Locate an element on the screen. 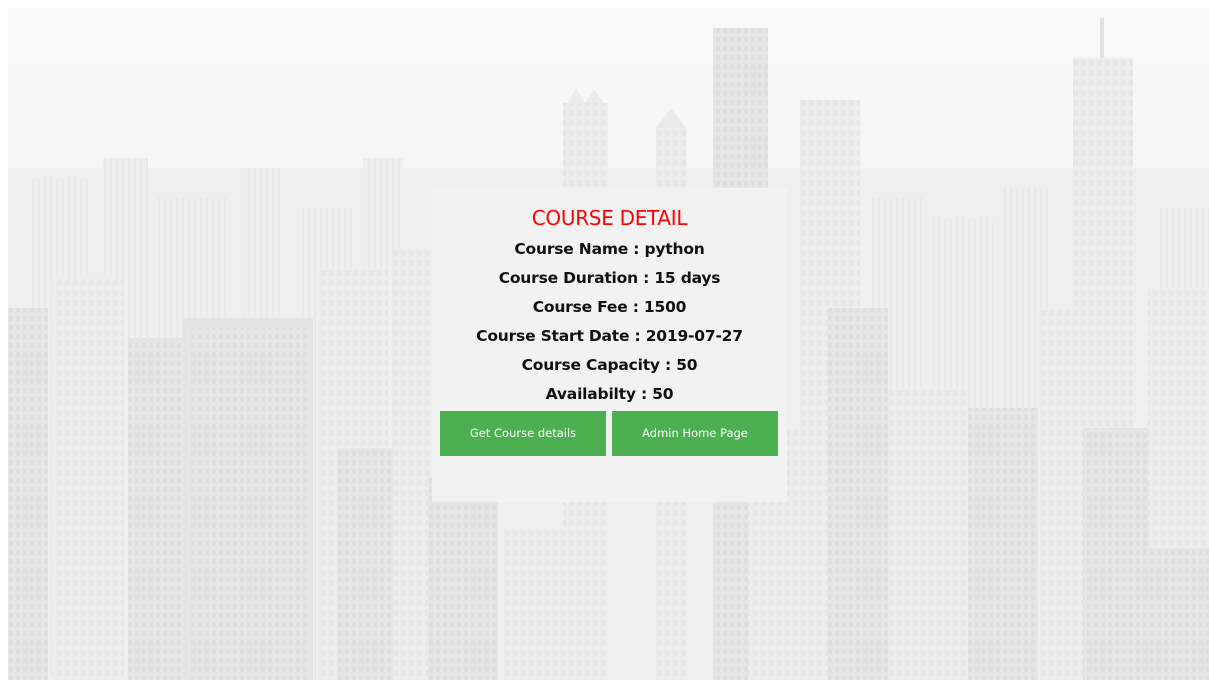  course-detail-heading: COURSE DETAIL is located at coordinates (609, 218).